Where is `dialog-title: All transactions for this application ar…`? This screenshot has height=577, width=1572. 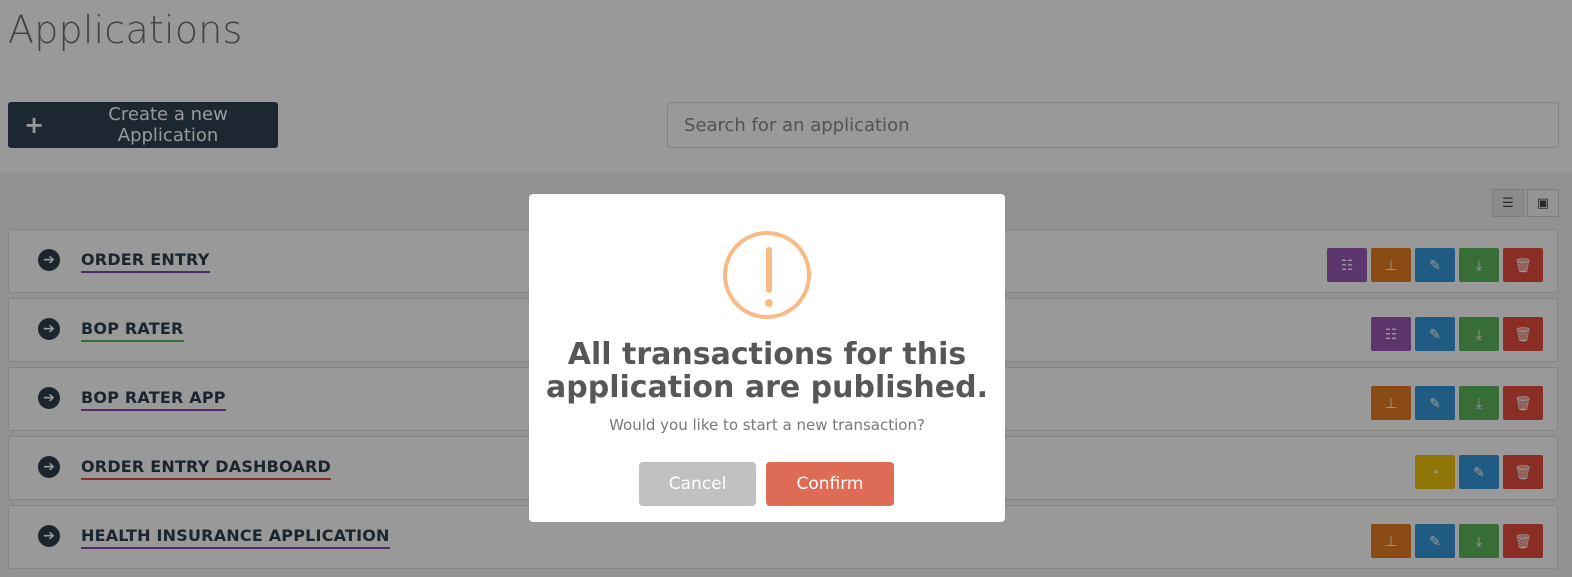
dialog-title: All transactions for this application ar… is located at coordinates (767, 371).